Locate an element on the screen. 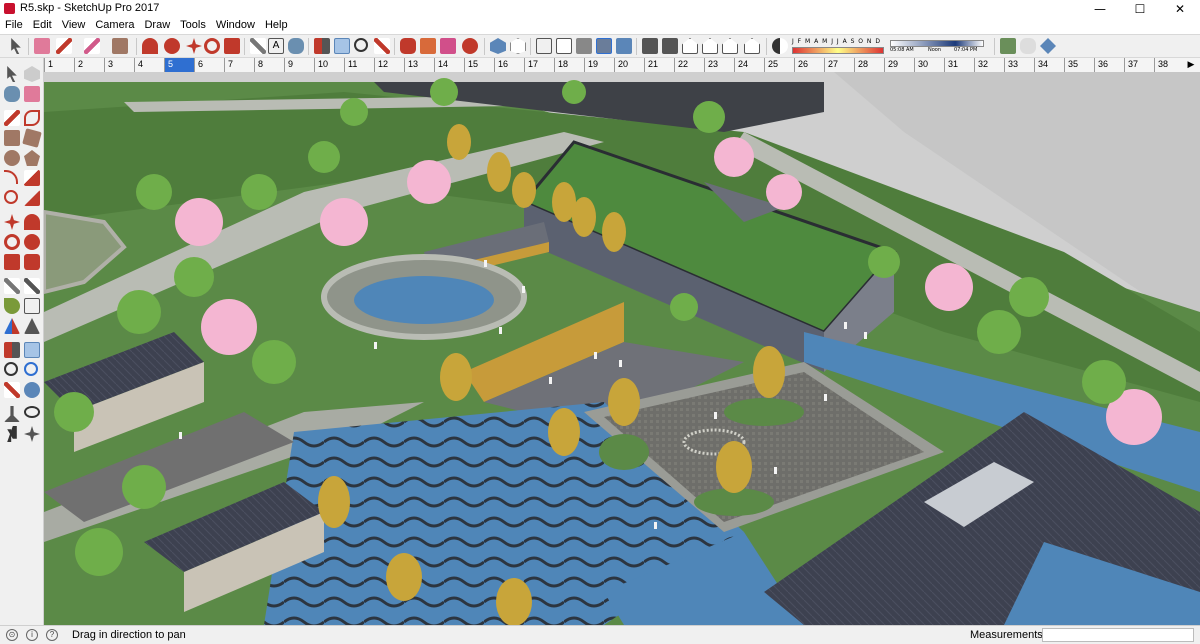 The height and width of the screenshot is (644, 1200). shaded-icon is located at coordinates (584, 46).